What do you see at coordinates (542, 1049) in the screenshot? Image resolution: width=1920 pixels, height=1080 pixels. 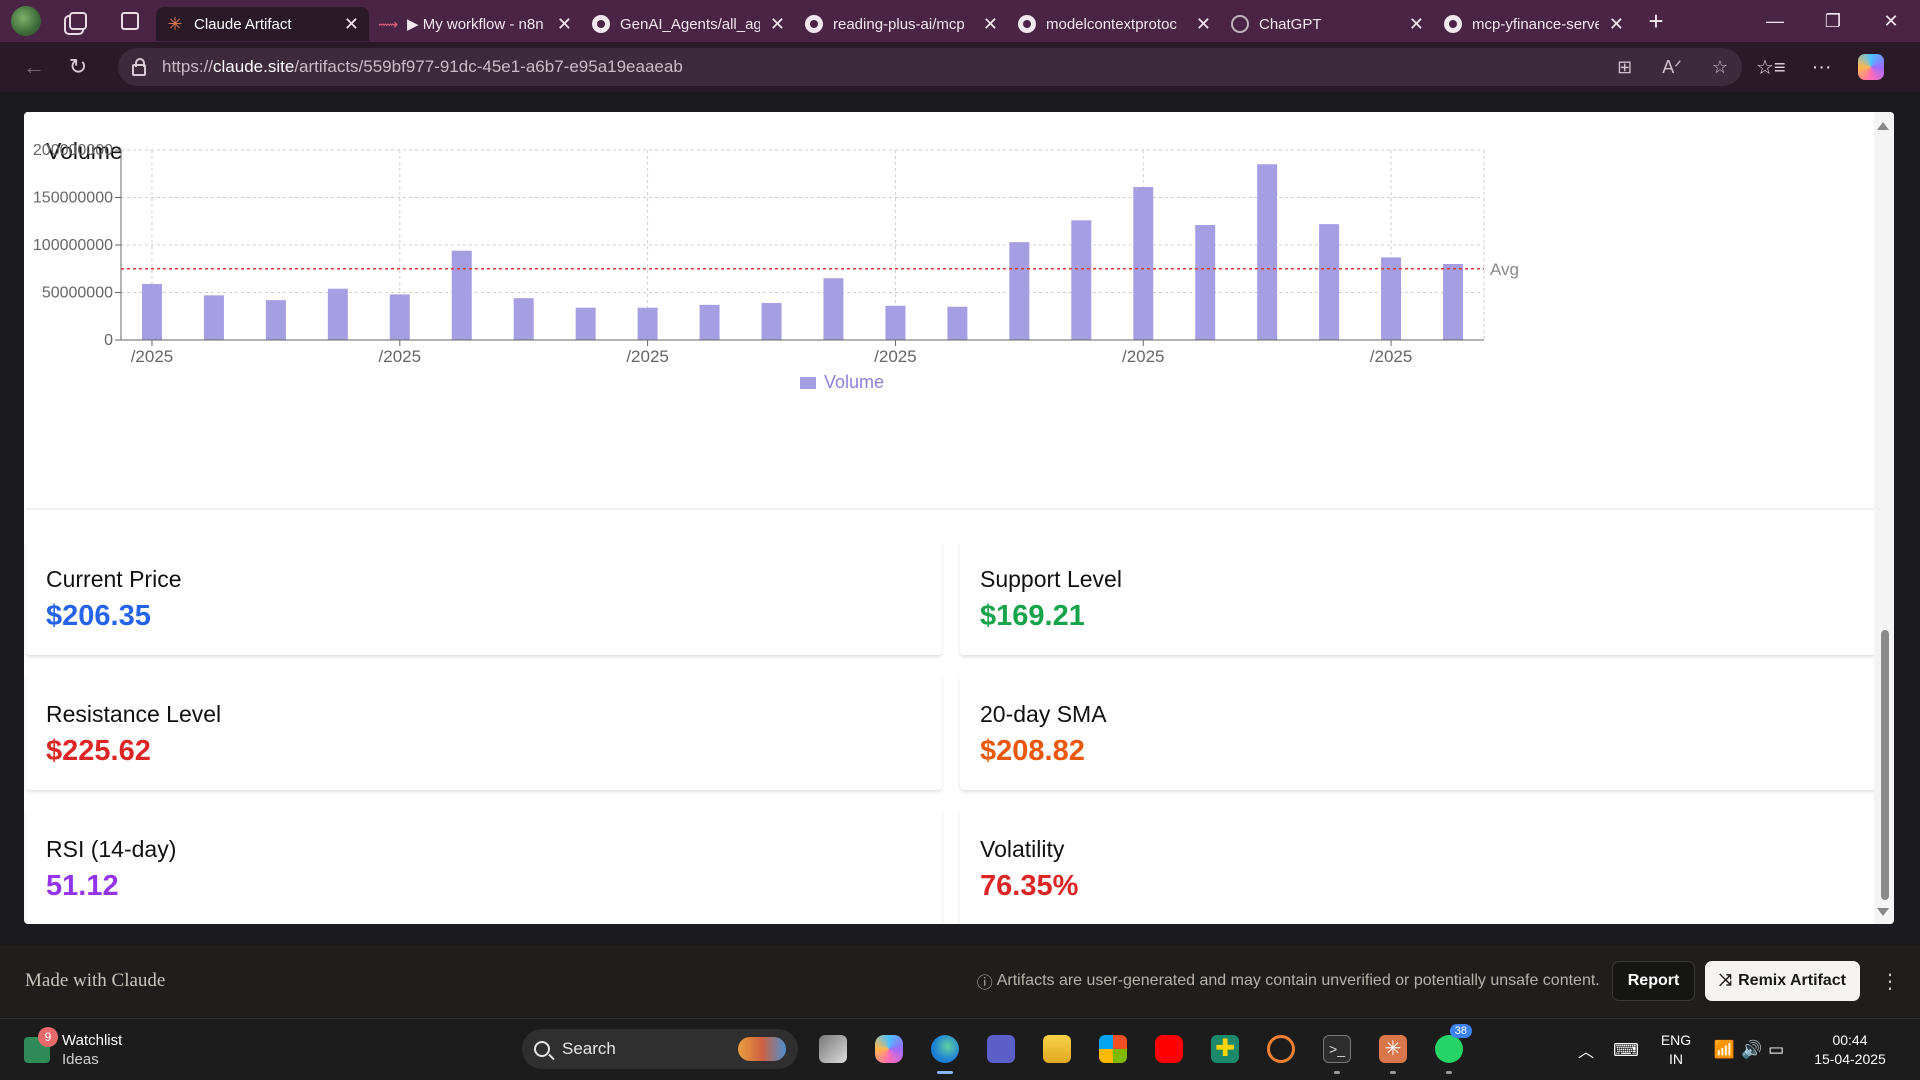 I see `search-icon` at bounding box center [542, 1049].